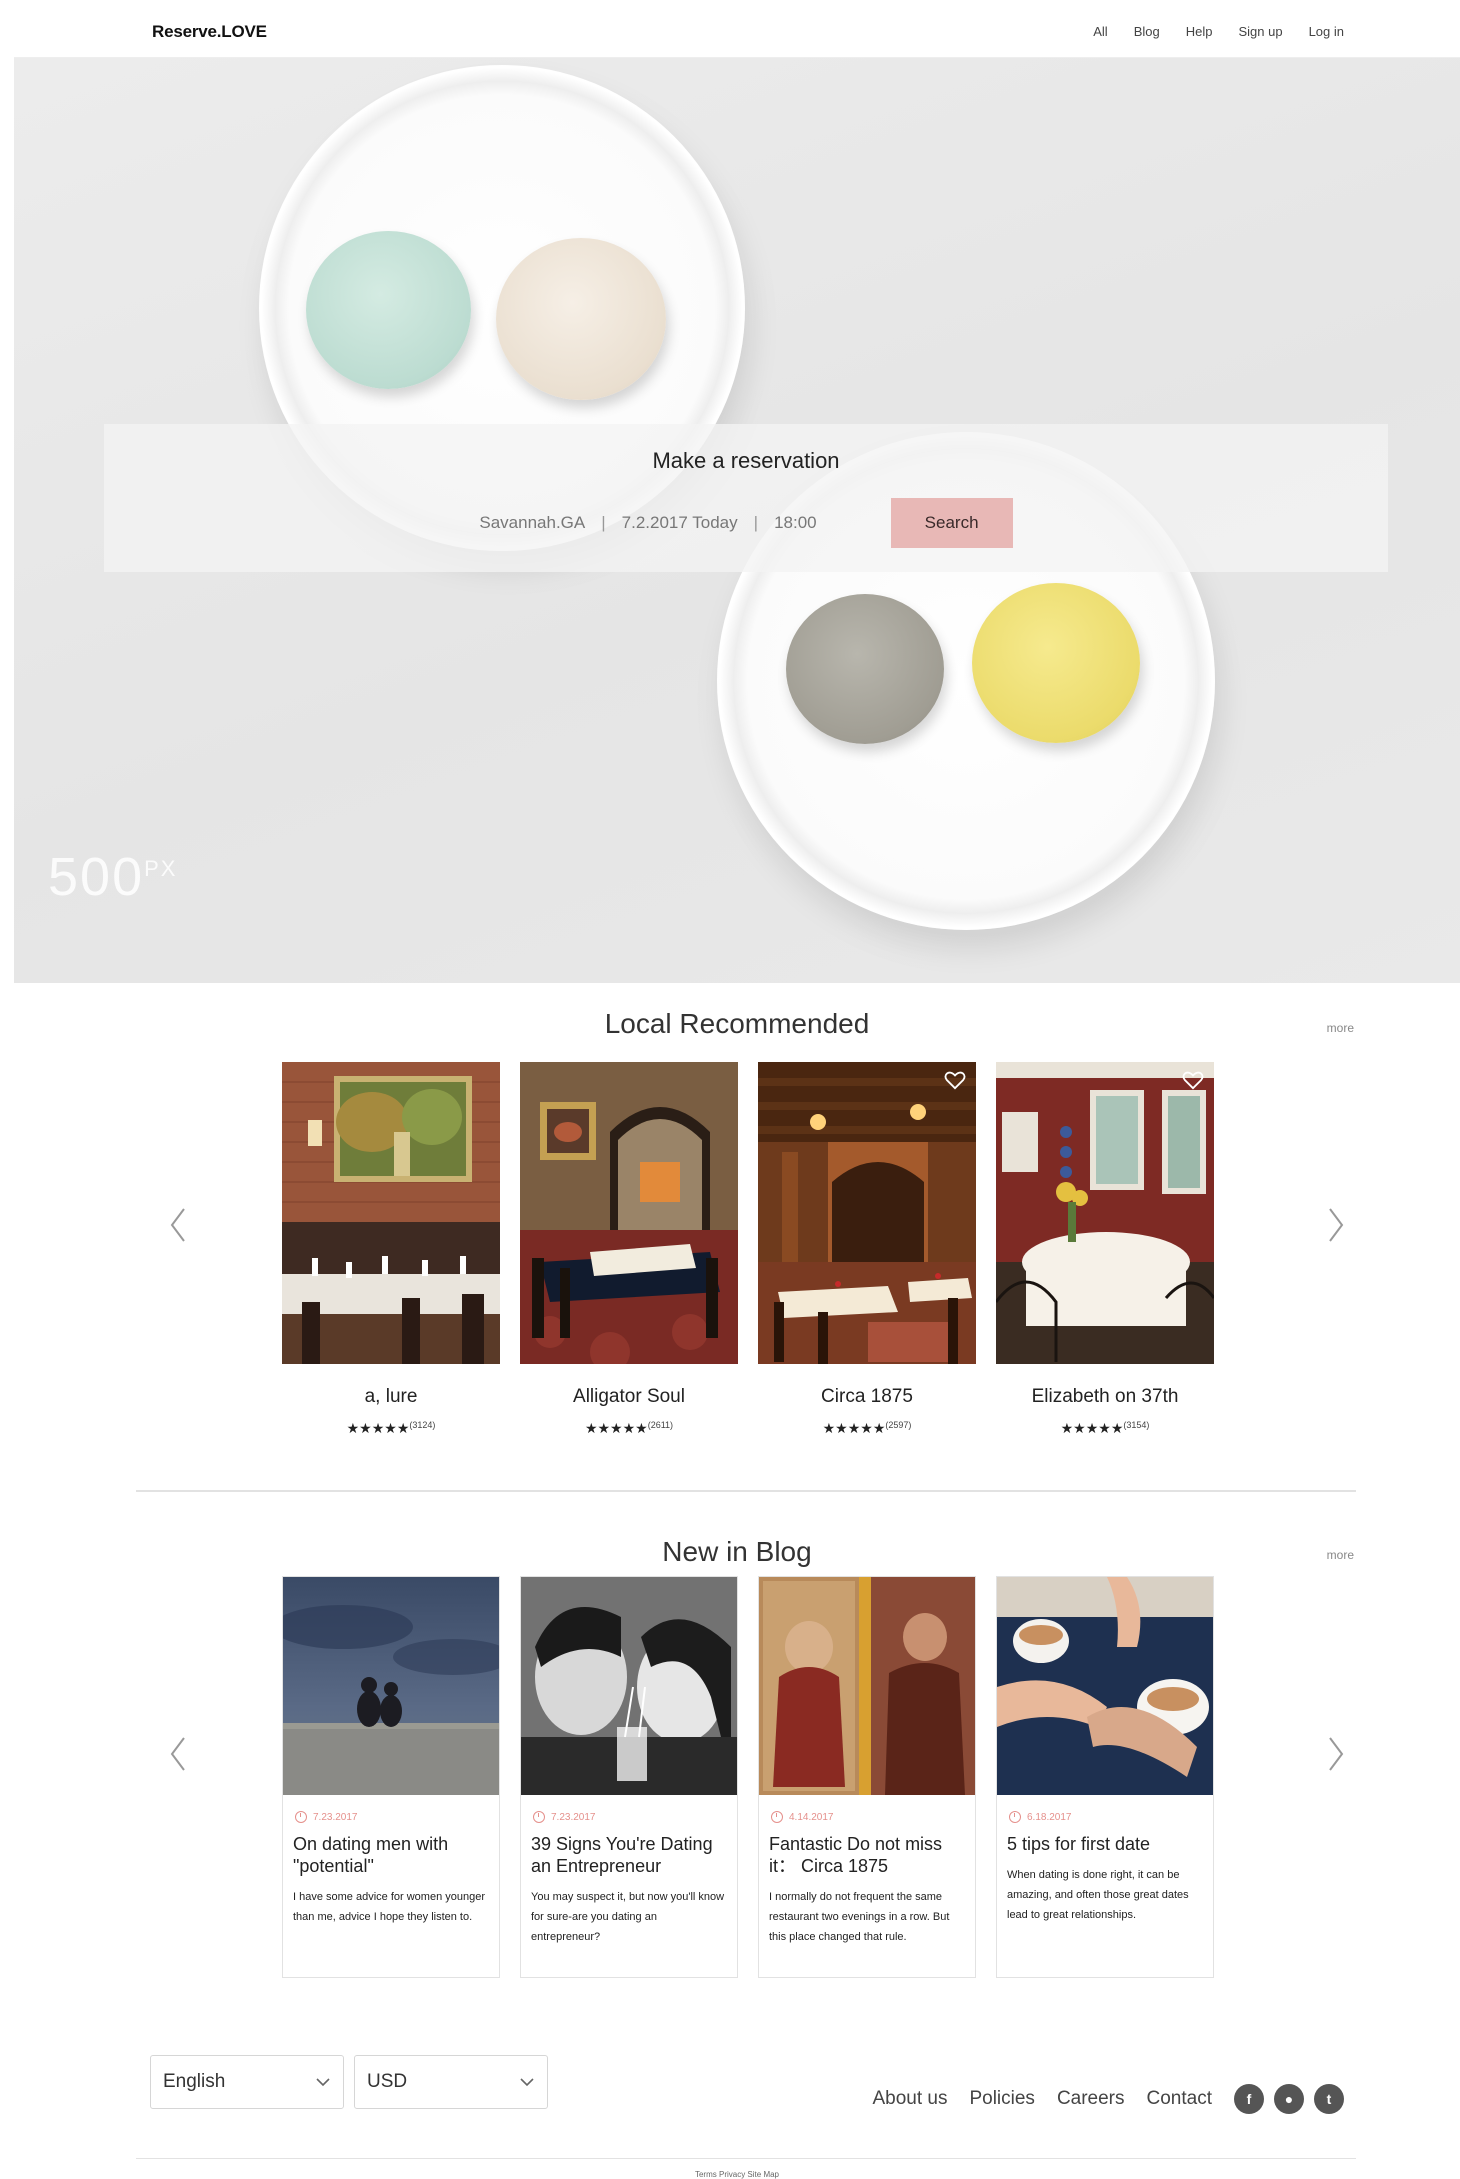 The width and height of the screenshot is (1460, 2179). Describe the element at coordinates (1199, 31) in the screenshot. I see `nav-help: Help` at that location.